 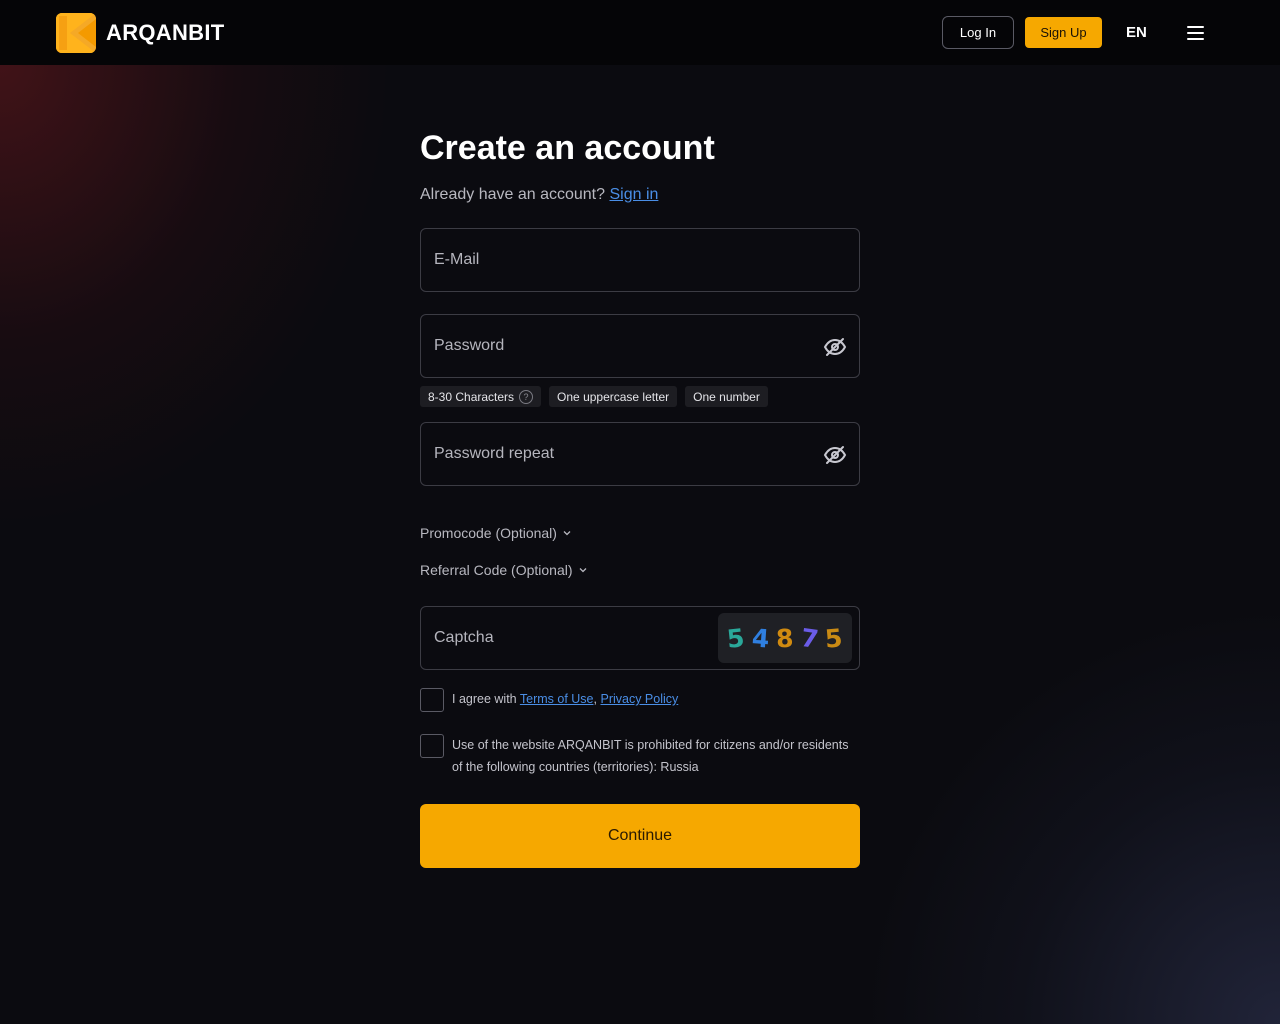 What do you see at coordinates (495, 533) in the screenshot?
I see `promocode-toggle: Promocode (Optional)` at bounding box center [495, 533].